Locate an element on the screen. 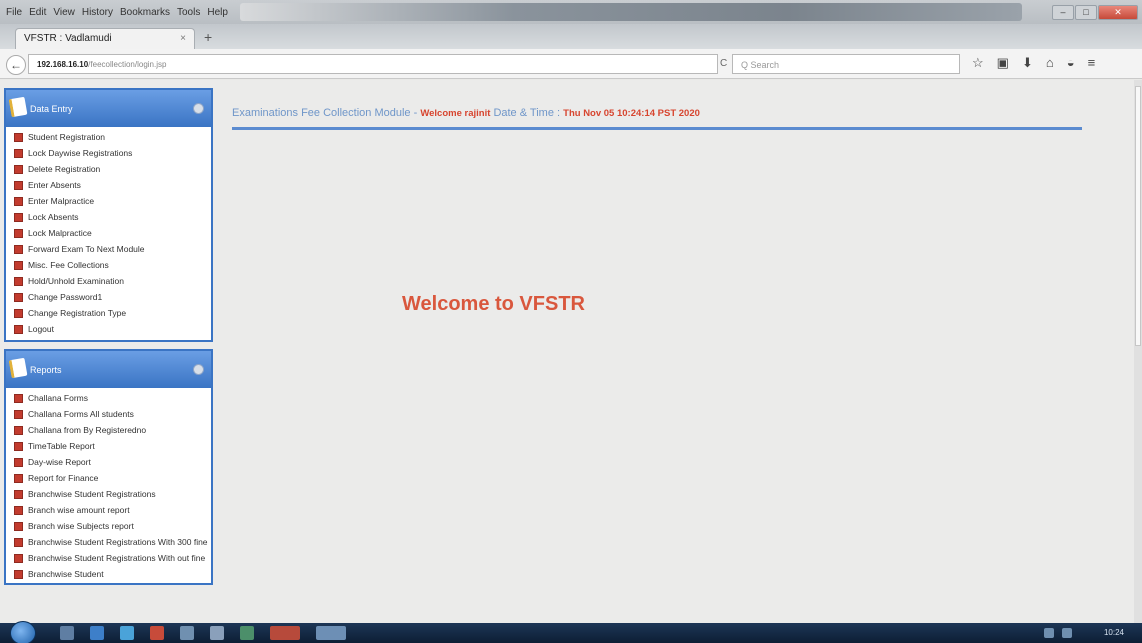  reading-list-icon: ▣ is located at coordinates (1003, 63).